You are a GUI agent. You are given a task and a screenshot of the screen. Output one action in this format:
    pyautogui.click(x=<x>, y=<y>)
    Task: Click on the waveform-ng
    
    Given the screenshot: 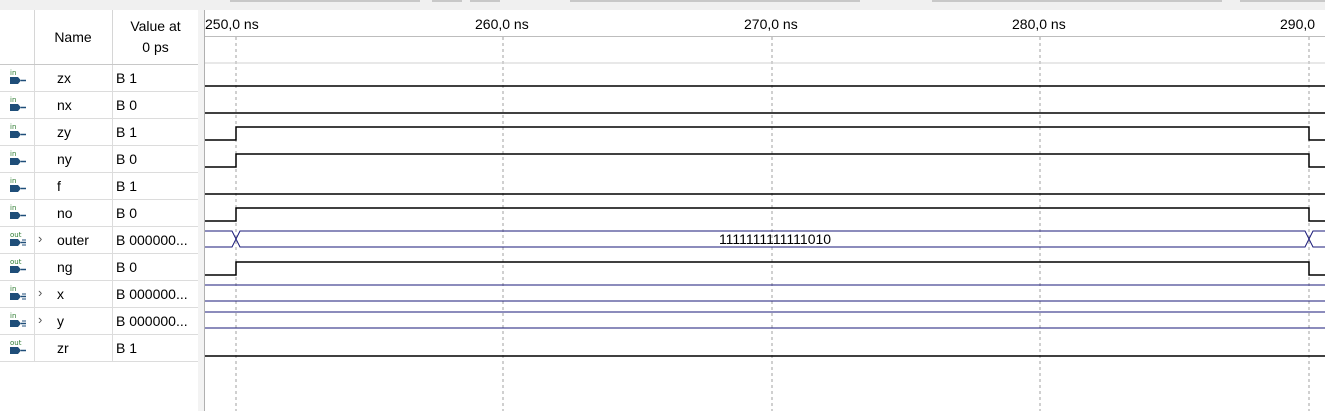 What is the action you would take?
    pyautogui.click(x=765, y=268)
    